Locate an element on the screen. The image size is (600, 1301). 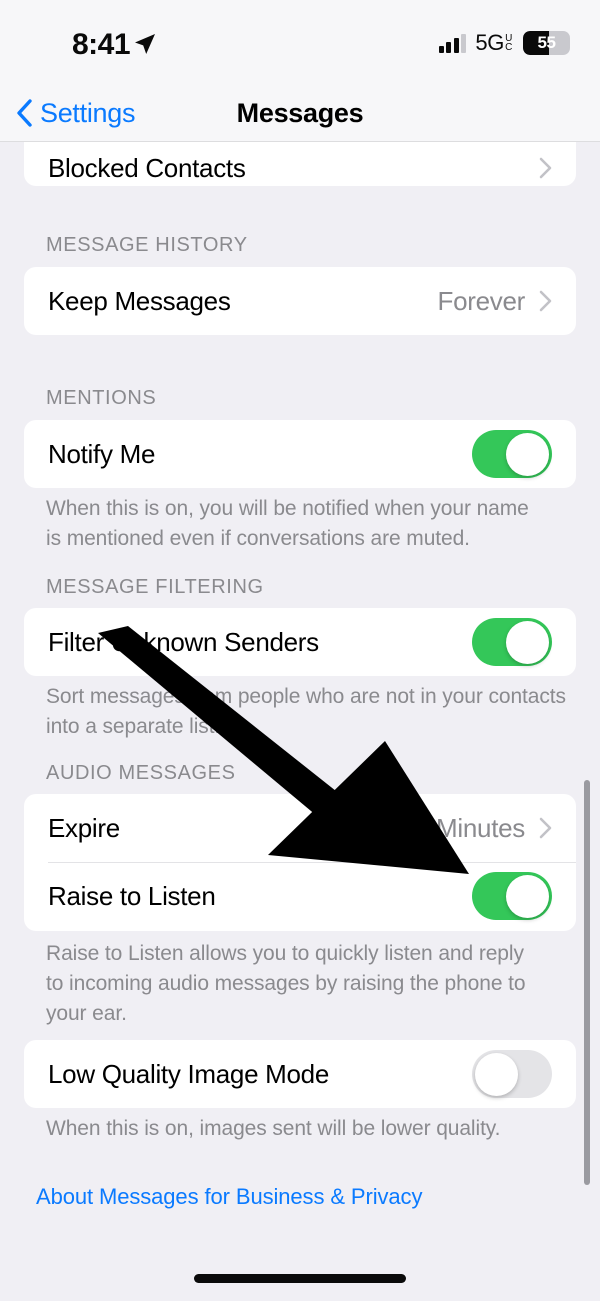
network-sub-bottom: C is located at coordinates (508, 47).